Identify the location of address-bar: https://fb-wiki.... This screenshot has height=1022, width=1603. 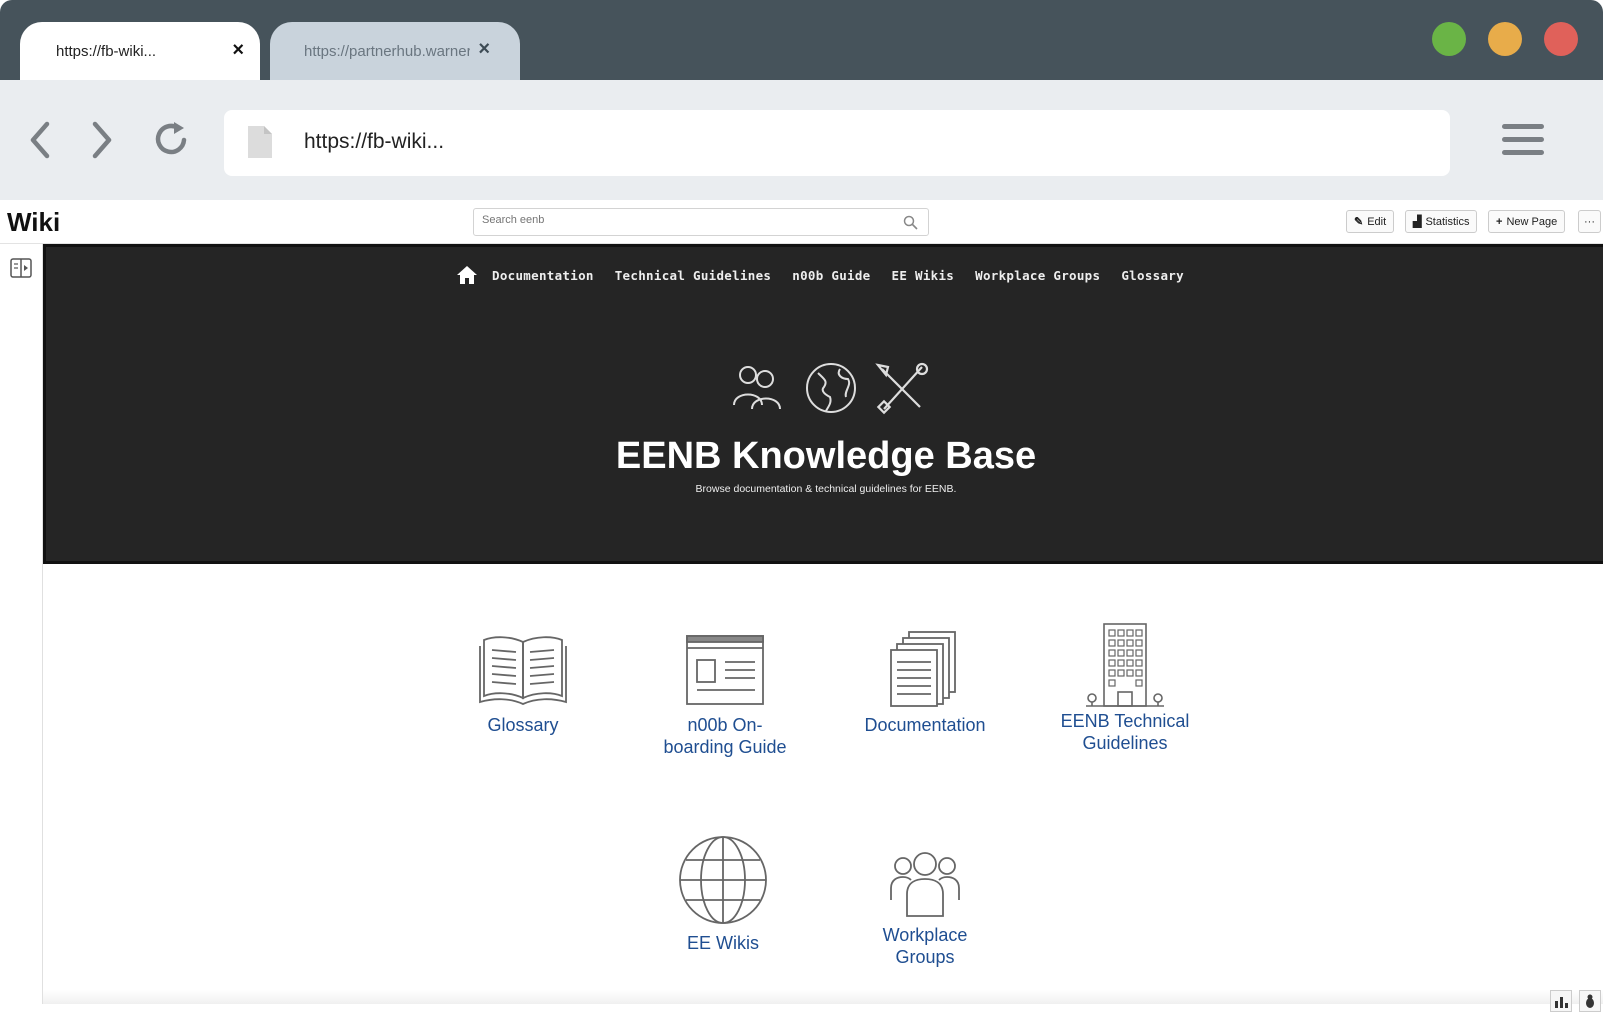
(837, 143).